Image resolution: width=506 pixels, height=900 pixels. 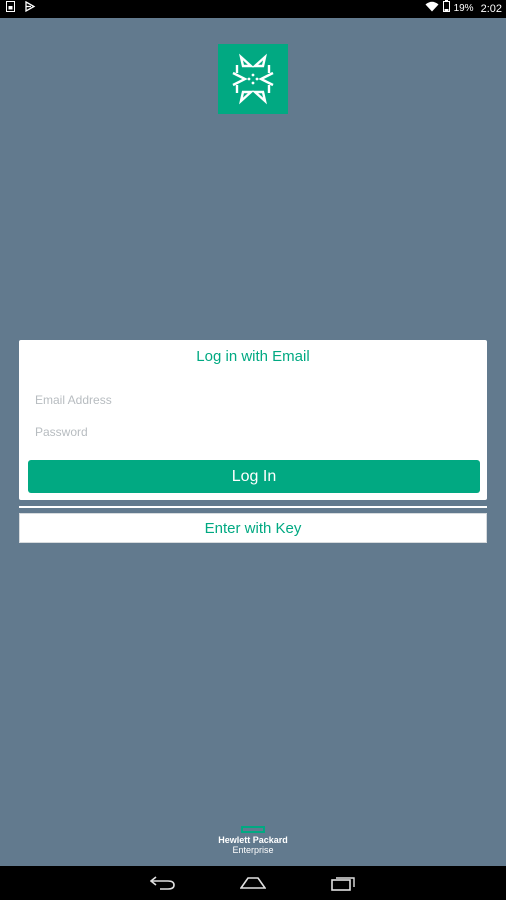 I want to click on home-icon, so click(x=253, y=883).